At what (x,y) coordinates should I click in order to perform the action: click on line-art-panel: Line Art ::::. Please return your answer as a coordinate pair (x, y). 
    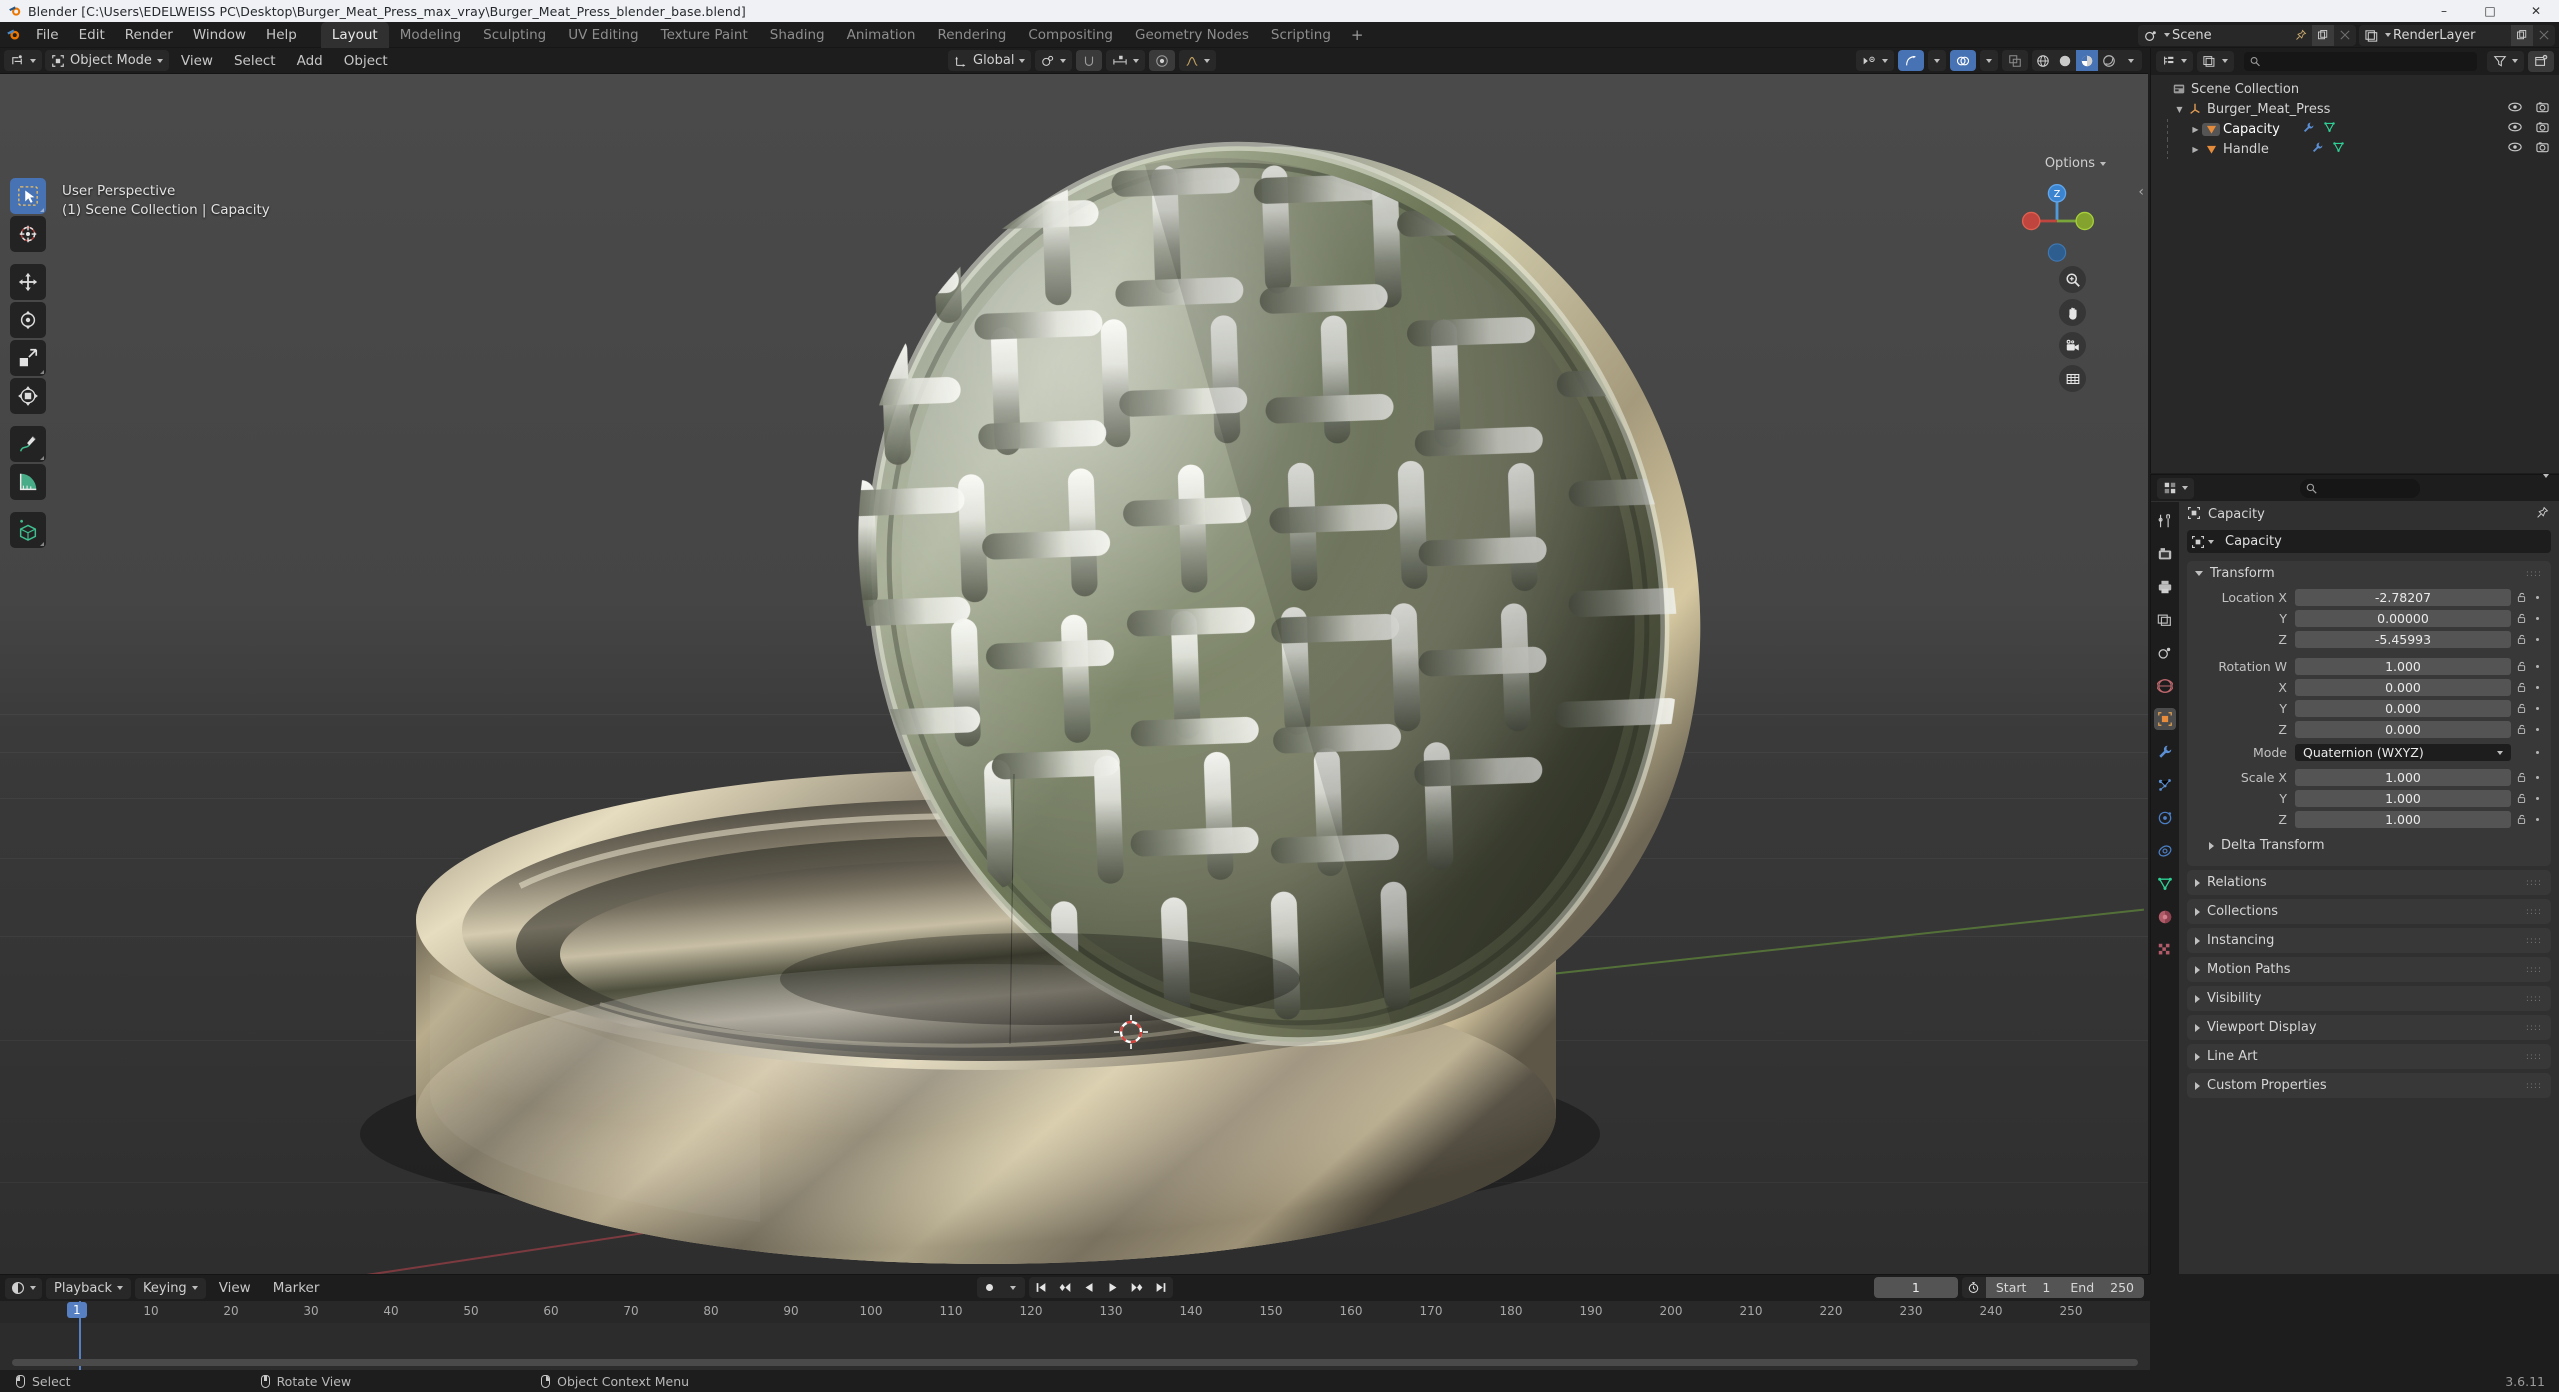
    Looking at the image, I should click on (2369, 1056).